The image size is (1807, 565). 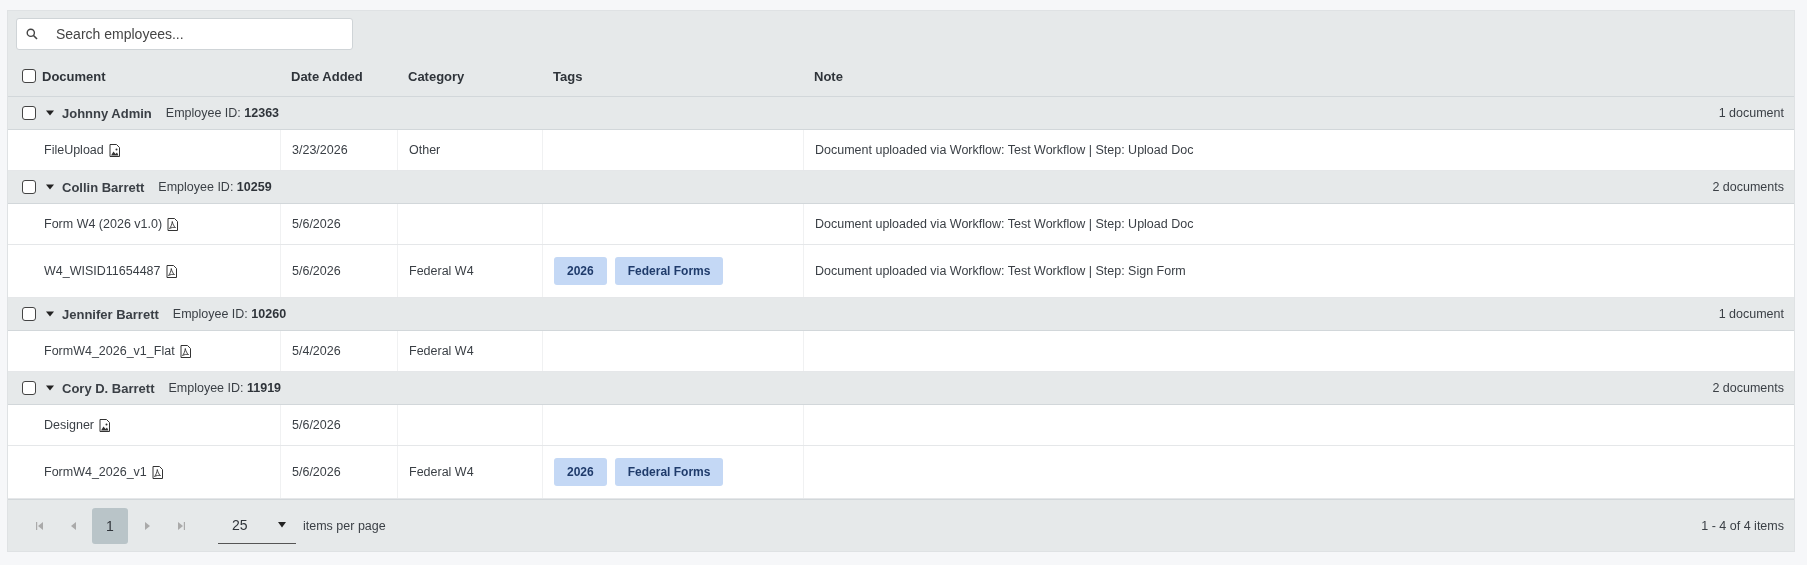 I want to click on date-cell: 5/4/2026, so click(x=316, y=351).